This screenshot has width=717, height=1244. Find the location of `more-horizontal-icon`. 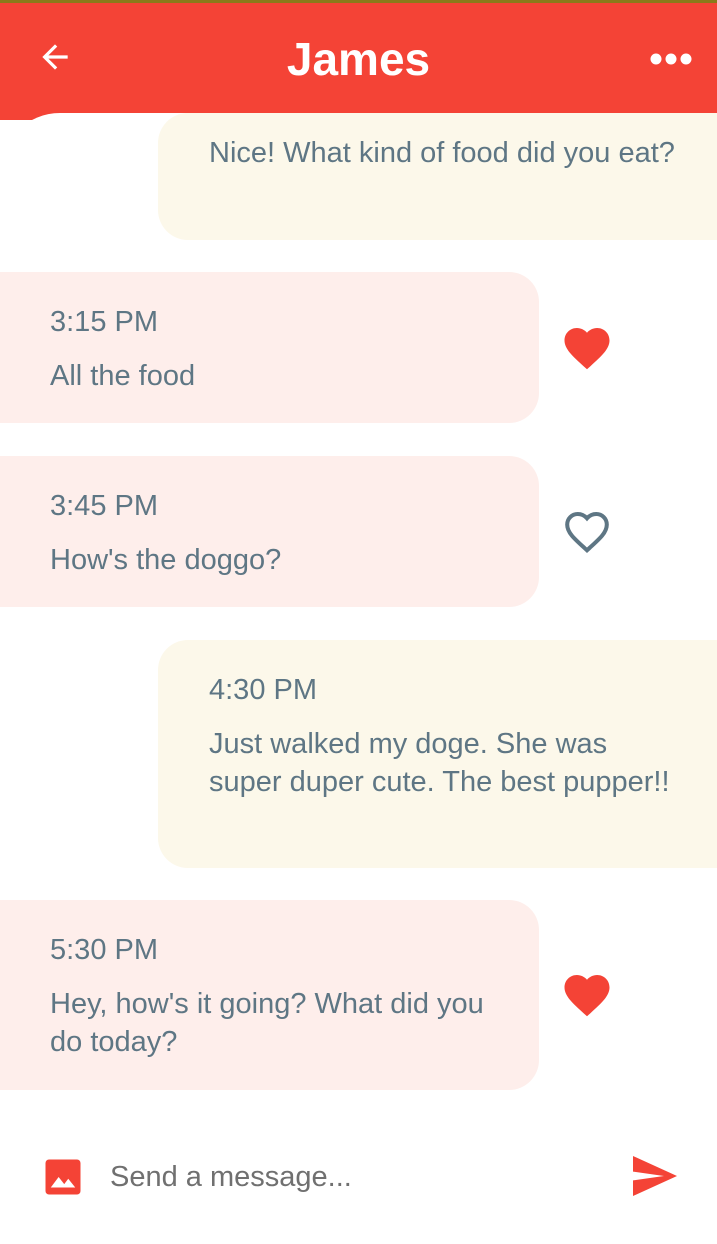

more-horizontal-icon is located at coordinates (671, 61).